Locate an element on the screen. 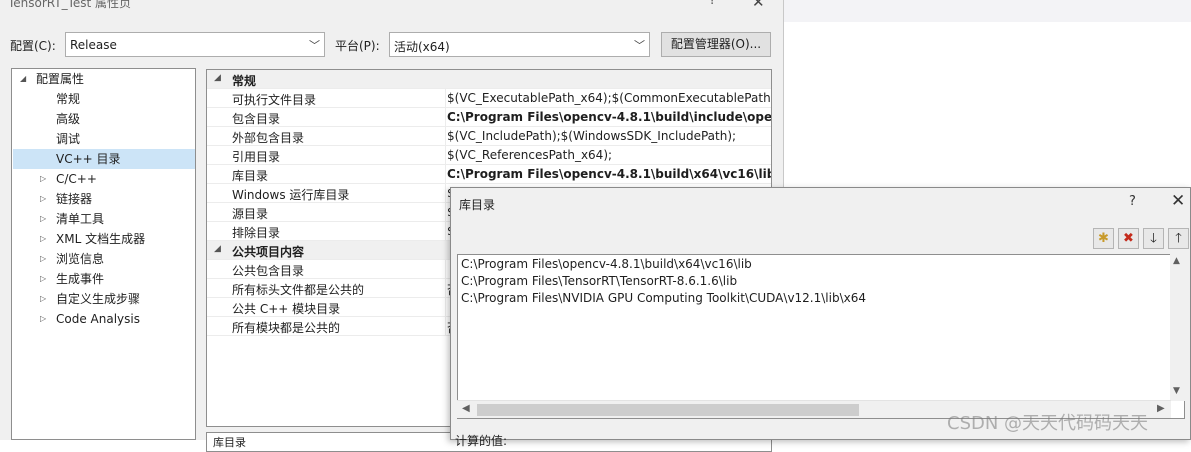 Image resolution: width=1191 pixels, height=452 pixels. tree-item: ▷ 生成事件 is located at coordinates (104, 279).